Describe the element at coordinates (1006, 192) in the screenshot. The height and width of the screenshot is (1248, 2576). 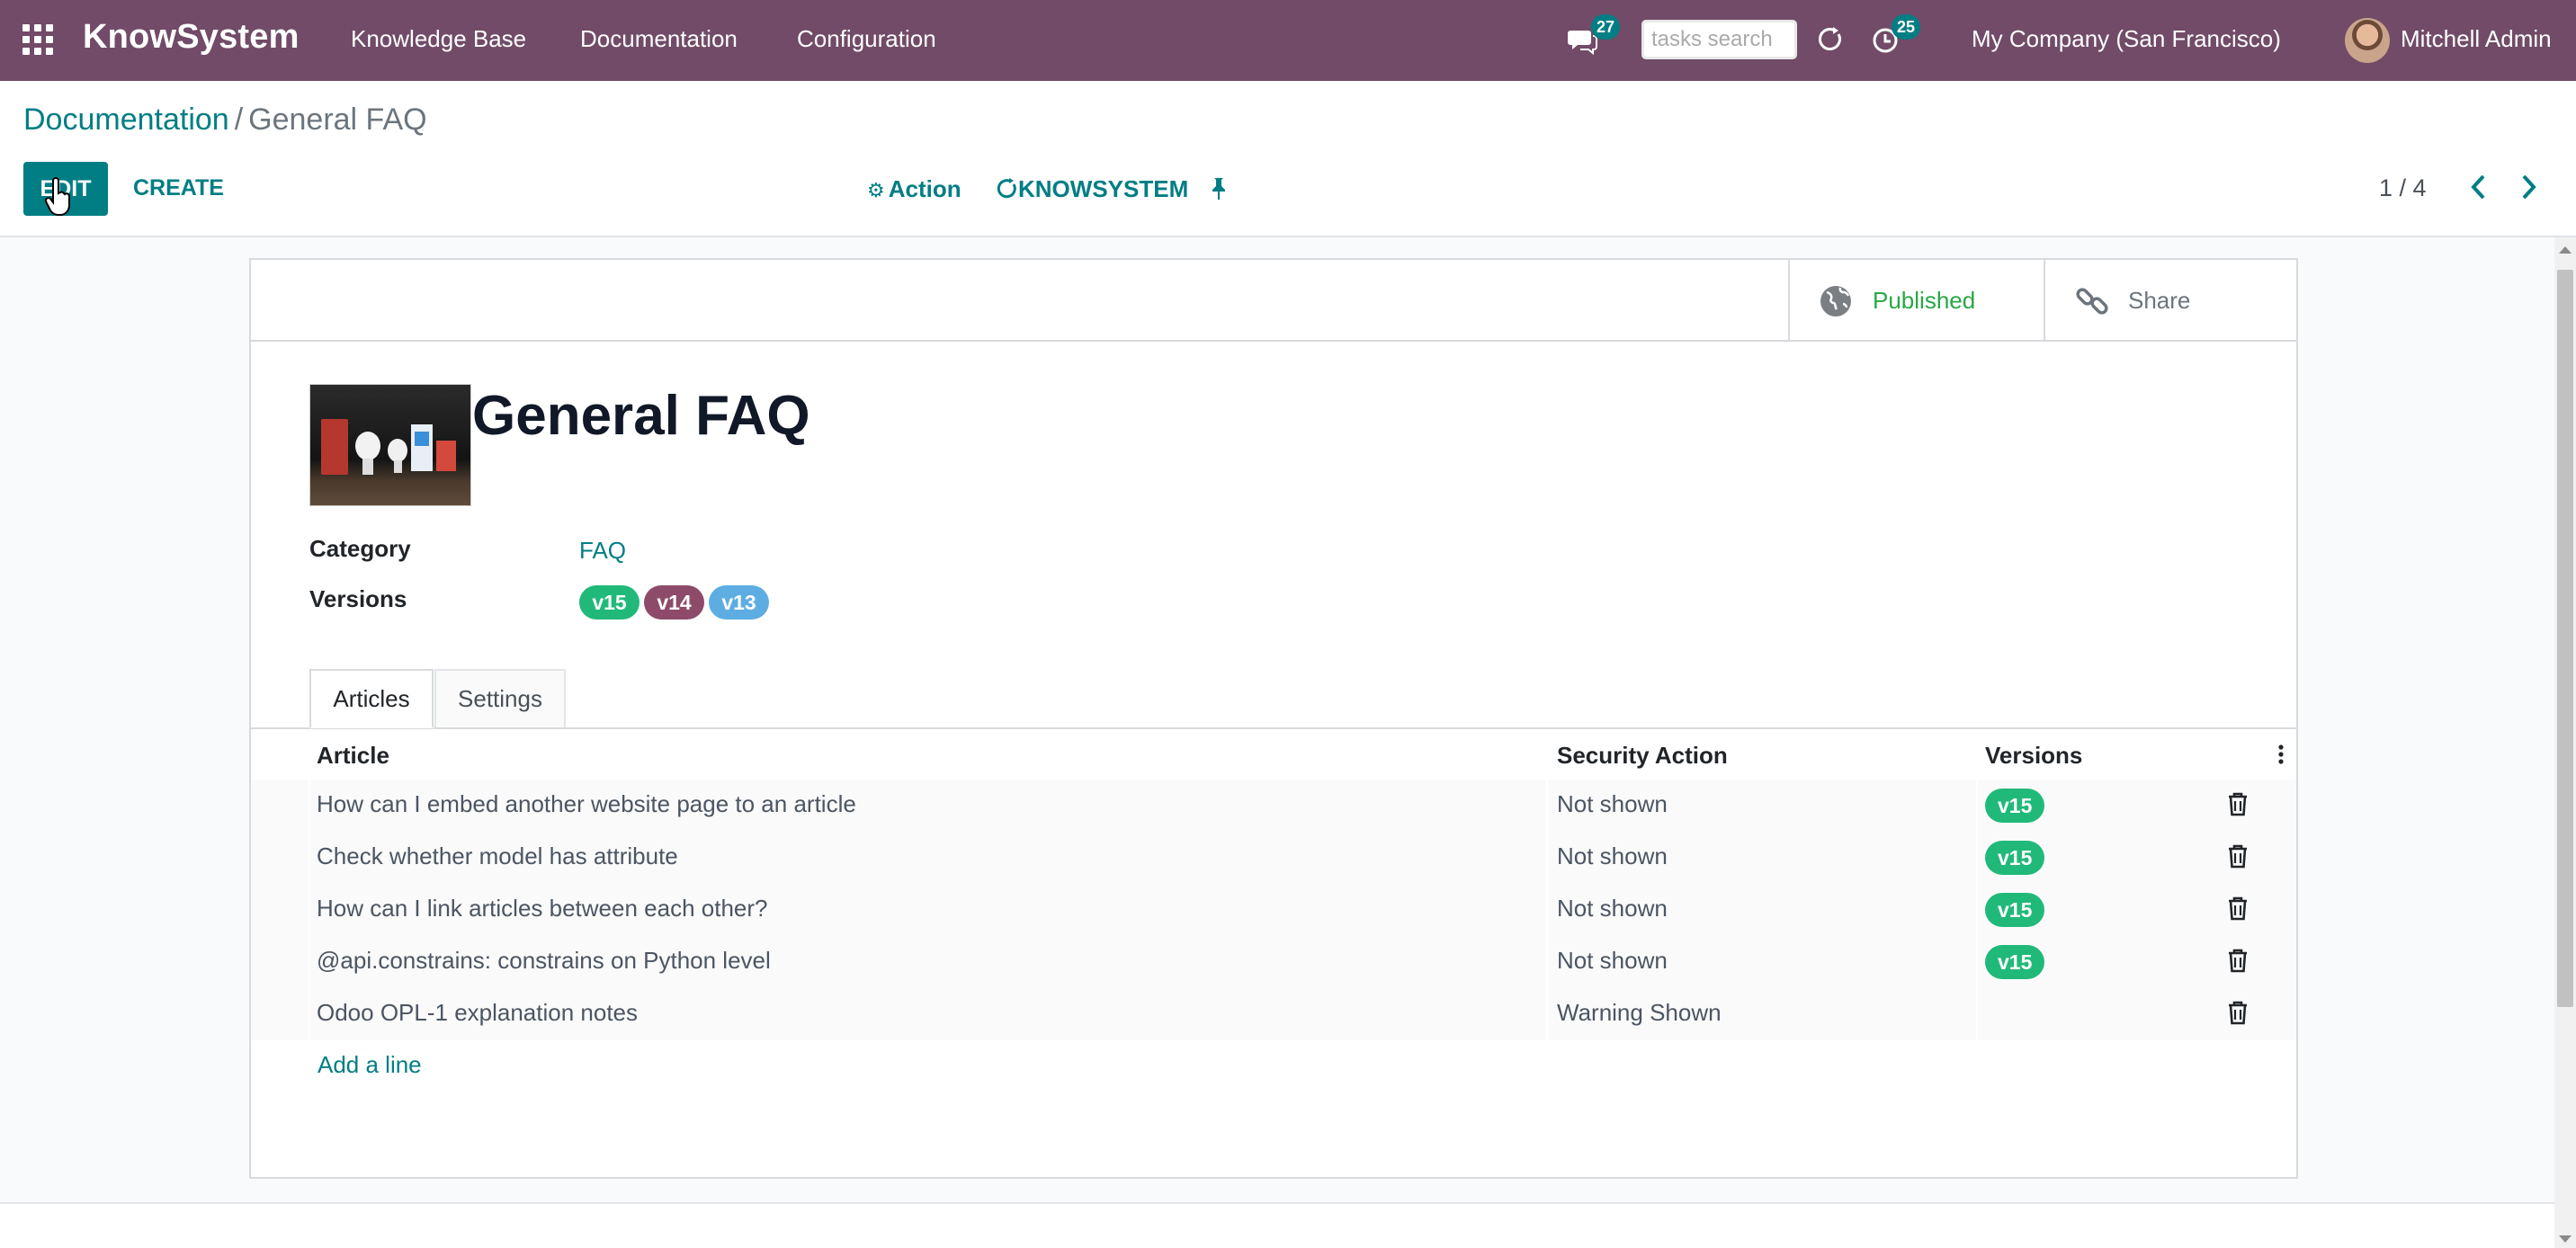
I see `knowsystem-refresh-icon` at that location.